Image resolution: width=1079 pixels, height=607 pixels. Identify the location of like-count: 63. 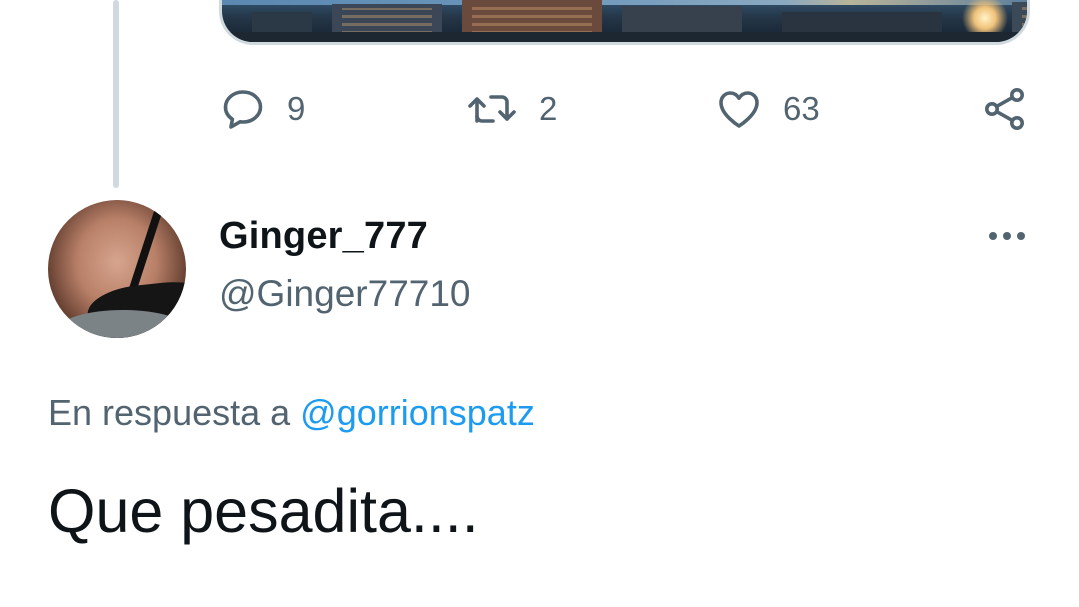
(801, 108).